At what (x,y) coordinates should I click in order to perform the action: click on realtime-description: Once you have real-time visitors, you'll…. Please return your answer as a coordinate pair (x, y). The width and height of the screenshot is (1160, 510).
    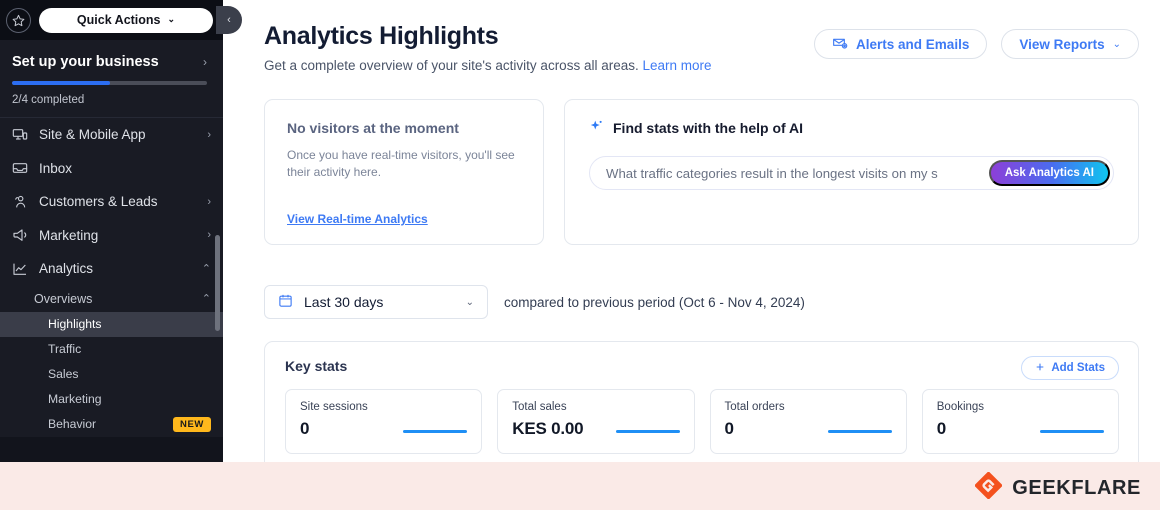
    Looking at the image, I should click on (401, 164).